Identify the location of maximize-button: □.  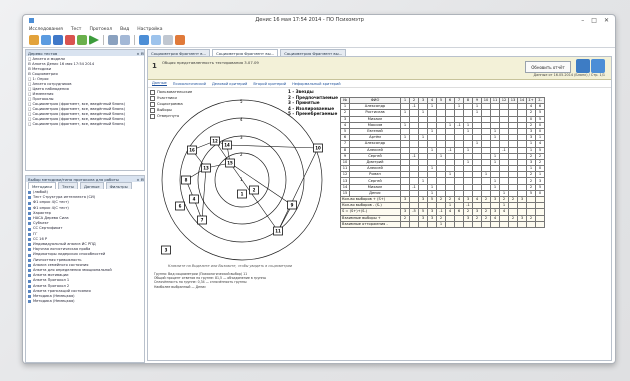
(594, 20).